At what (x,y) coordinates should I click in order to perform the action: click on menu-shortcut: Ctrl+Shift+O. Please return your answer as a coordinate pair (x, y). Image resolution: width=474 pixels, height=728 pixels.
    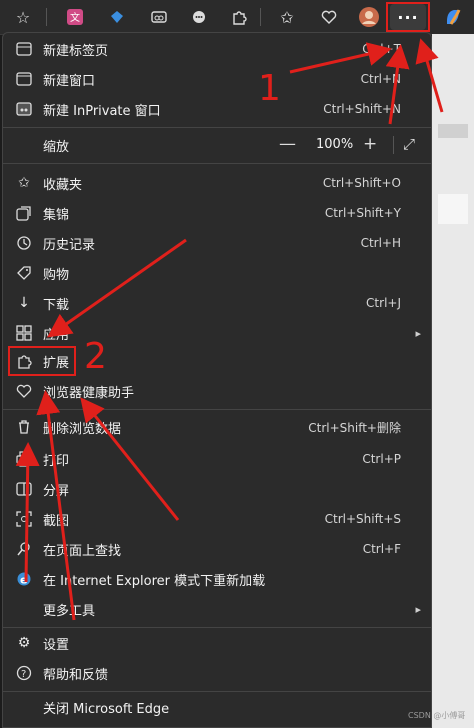
    Looking at the image, I should click on (361, 183).